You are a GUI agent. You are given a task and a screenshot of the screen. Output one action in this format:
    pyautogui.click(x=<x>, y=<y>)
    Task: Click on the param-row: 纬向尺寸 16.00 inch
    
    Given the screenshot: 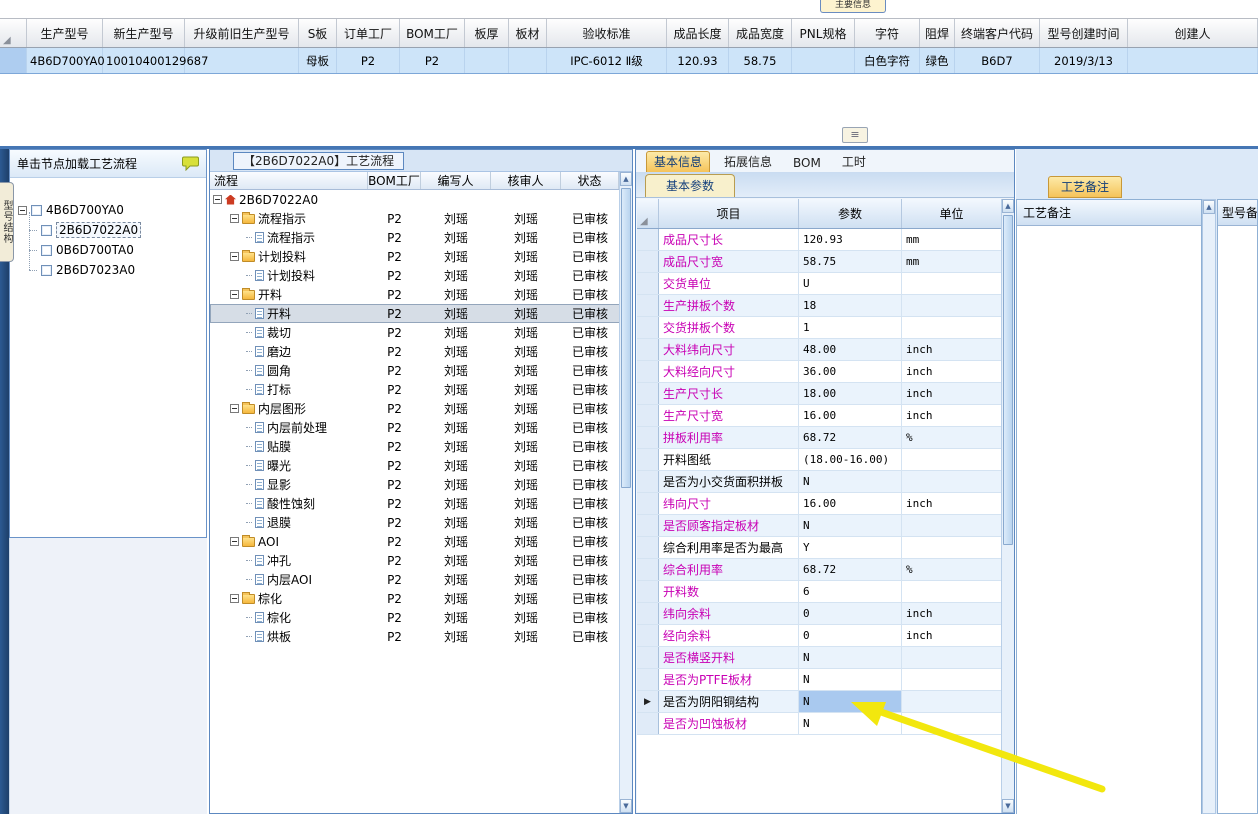 What is the action you would take?
    pyautogui.click(x=819, y=504)
    